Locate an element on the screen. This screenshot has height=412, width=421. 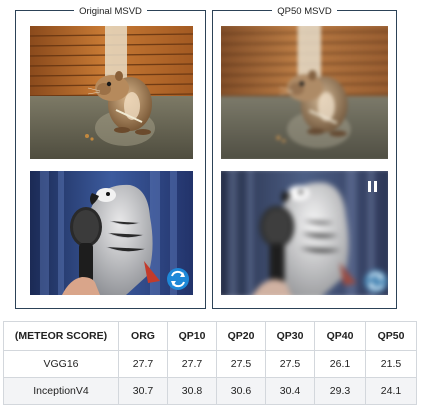
qp50-chipmunk-frame is located at coordinates (304, 92).